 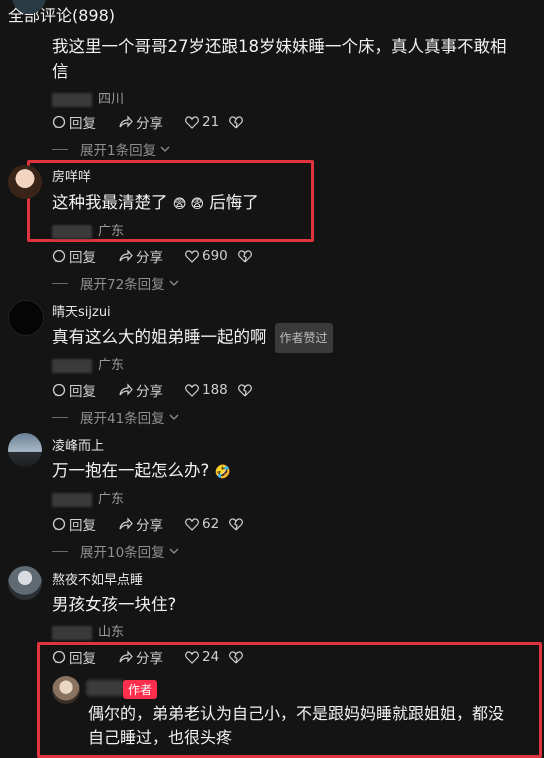 What do you see at coordinates (202, 524) in the screenshot?
I see `like-button: 62` at bounding box center [202, 524].